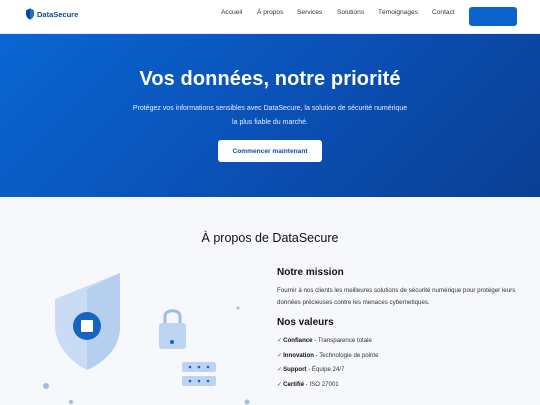 The height and width of the screenshot is (405, 540). Describe the element at coordinates (350, 12) in the screenshot. I see `nav-link-solutions: Solutions` at that location.